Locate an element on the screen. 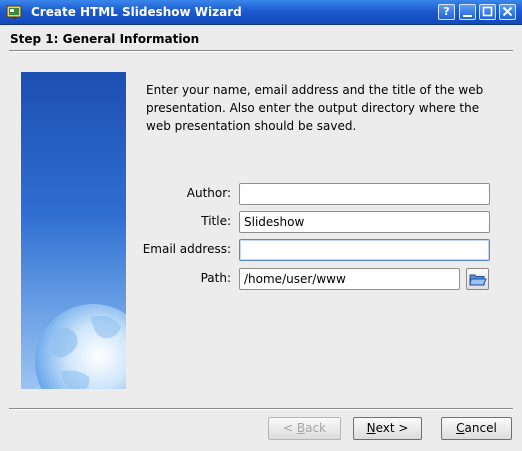 This screenshot has width=522, height=451. footer-divider is located at coordinates (261, 409).